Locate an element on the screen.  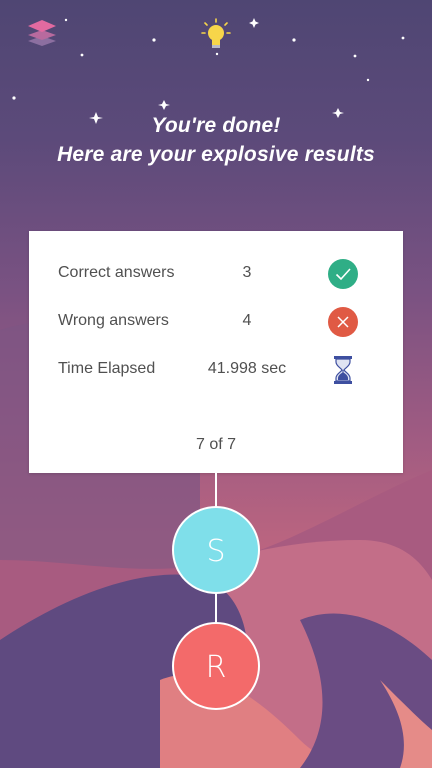
question-progress: 7 of 7 is located at coordinates (216, 444).